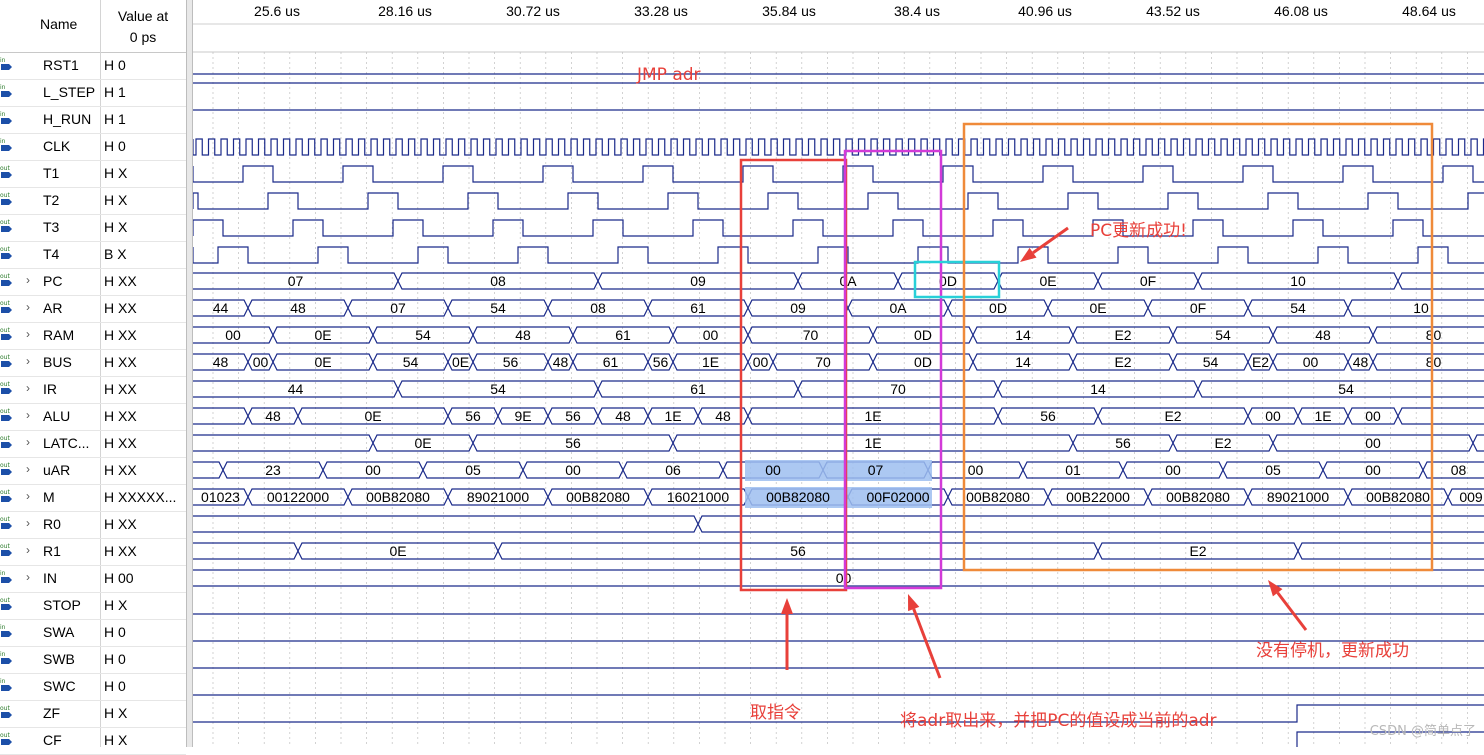 The width and height of the screenshot is (1484, 755). Describe the element at coordinates (93, 336) in the screenshot. I see `signal-row: out › RAM H XX` at that location.